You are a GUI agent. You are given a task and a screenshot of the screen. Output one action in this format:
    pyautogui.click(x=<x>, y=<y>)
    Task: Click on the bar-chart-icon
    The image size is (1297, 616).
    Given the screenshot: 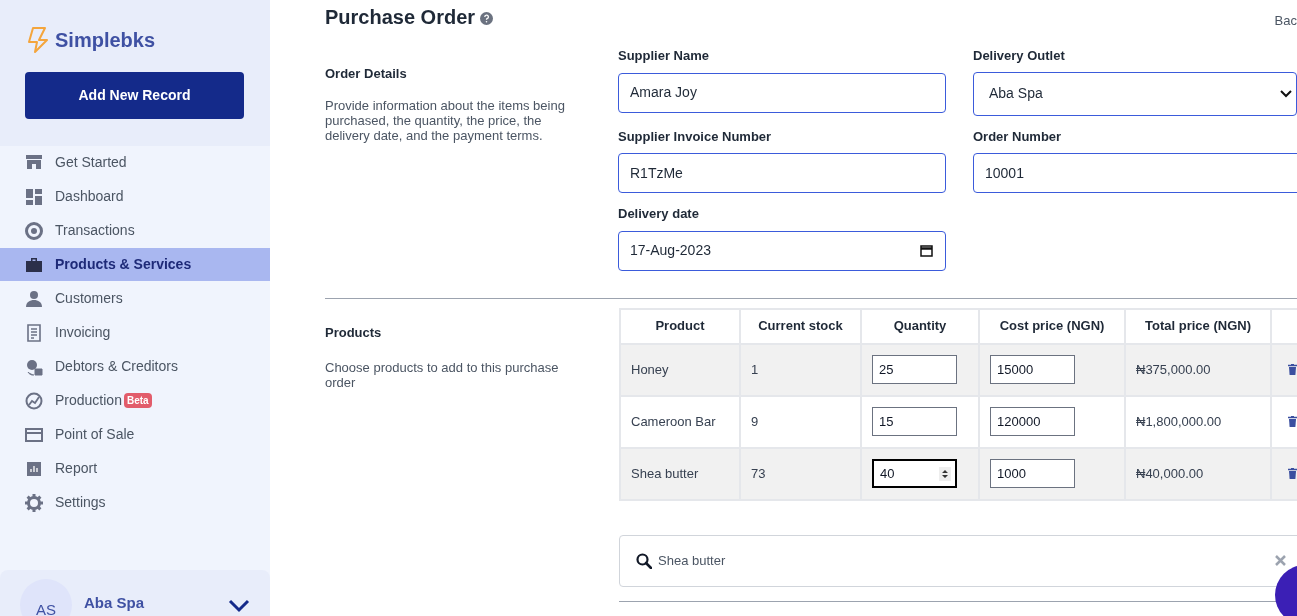 What is the action you would take?
    pyautogui.click(x=34, y=468)
    